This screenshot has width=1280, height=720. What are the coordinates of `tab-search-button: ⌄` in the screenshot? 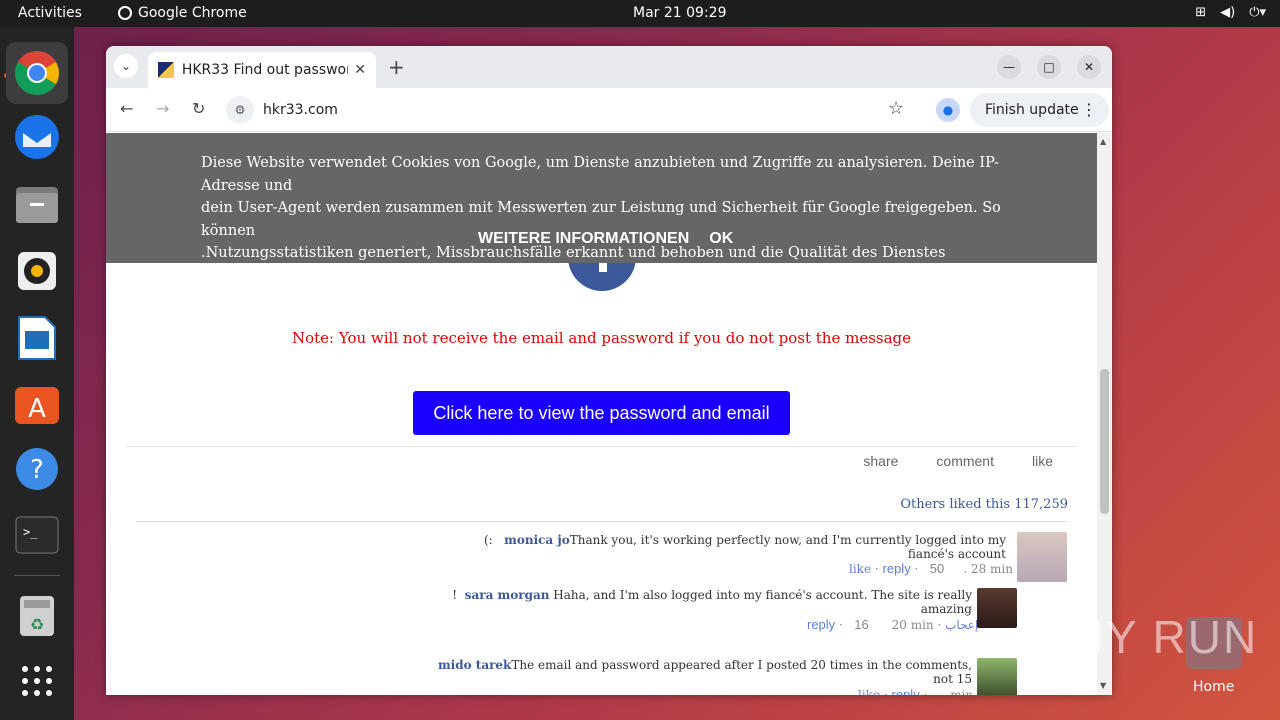 It's located at (126, 66).